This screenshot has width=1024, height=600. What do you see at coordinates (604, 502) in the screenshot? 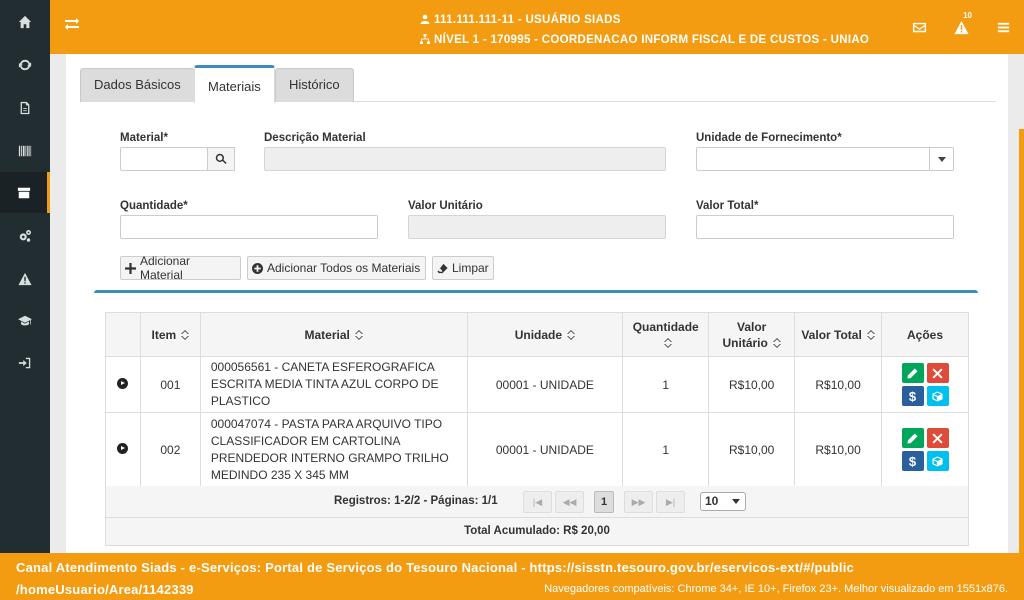
I see `current-page-button: 1` at bounding box center [604, 502].